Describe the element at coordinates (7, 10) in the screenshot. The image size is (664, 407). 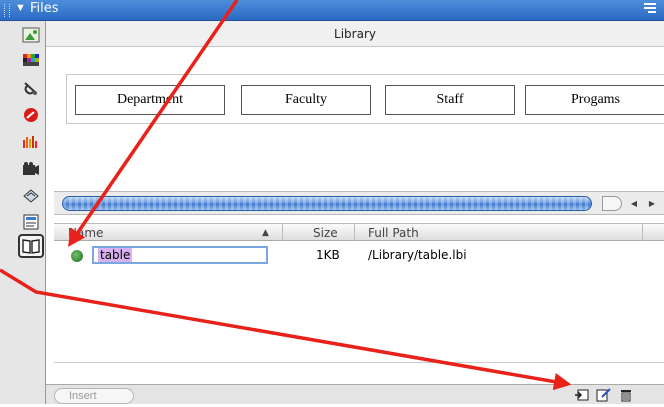
I see `grip-icon` at that location.